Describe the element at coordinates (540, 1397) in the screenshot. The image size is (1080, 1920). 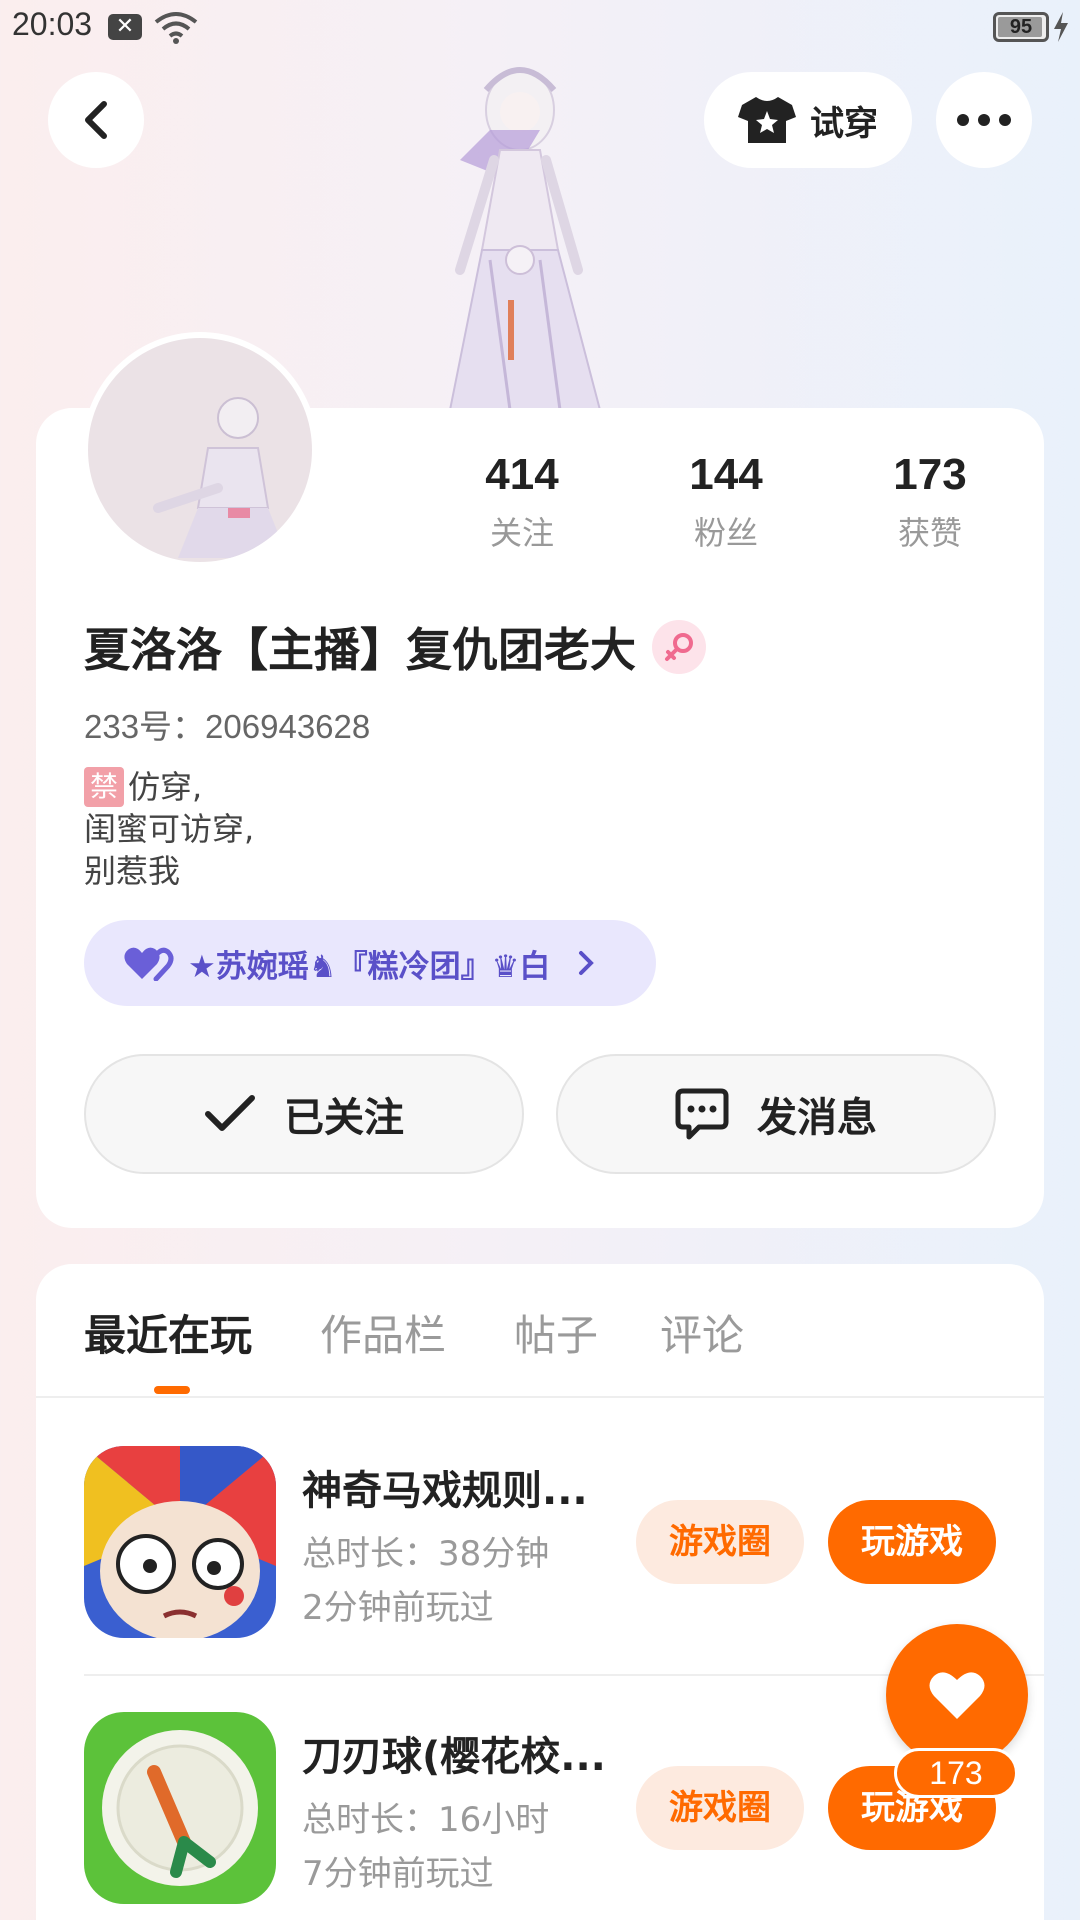
I see `tab-divider` at that location.